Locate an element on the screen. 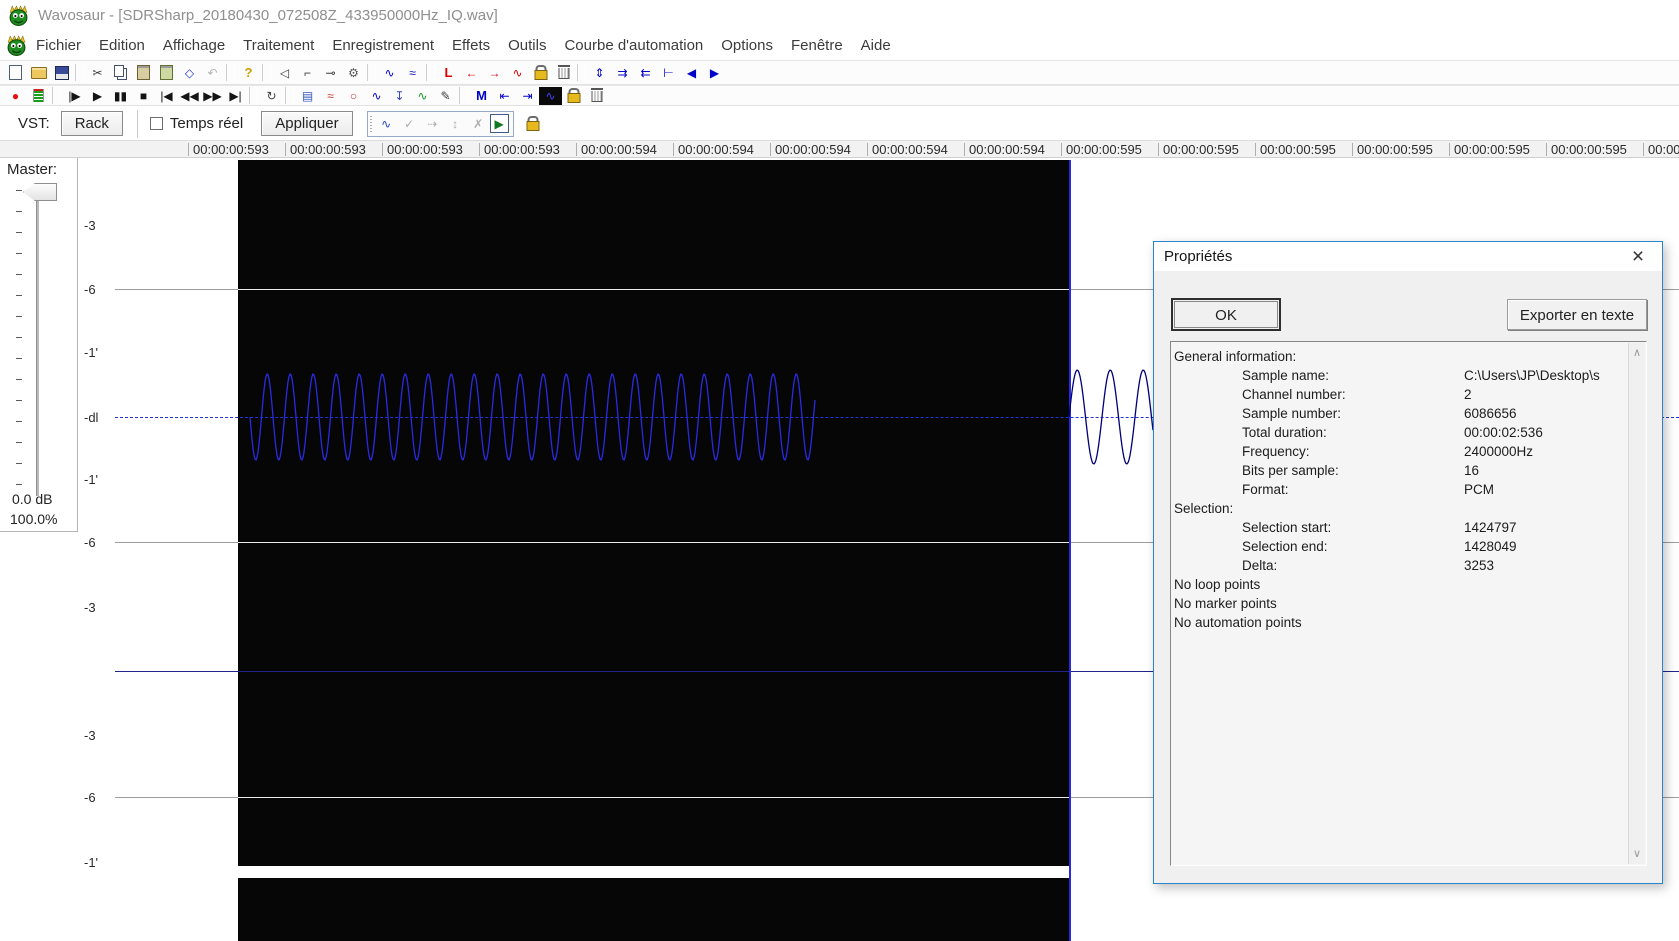  marker-icon: M is located at coordinates (481, 96).